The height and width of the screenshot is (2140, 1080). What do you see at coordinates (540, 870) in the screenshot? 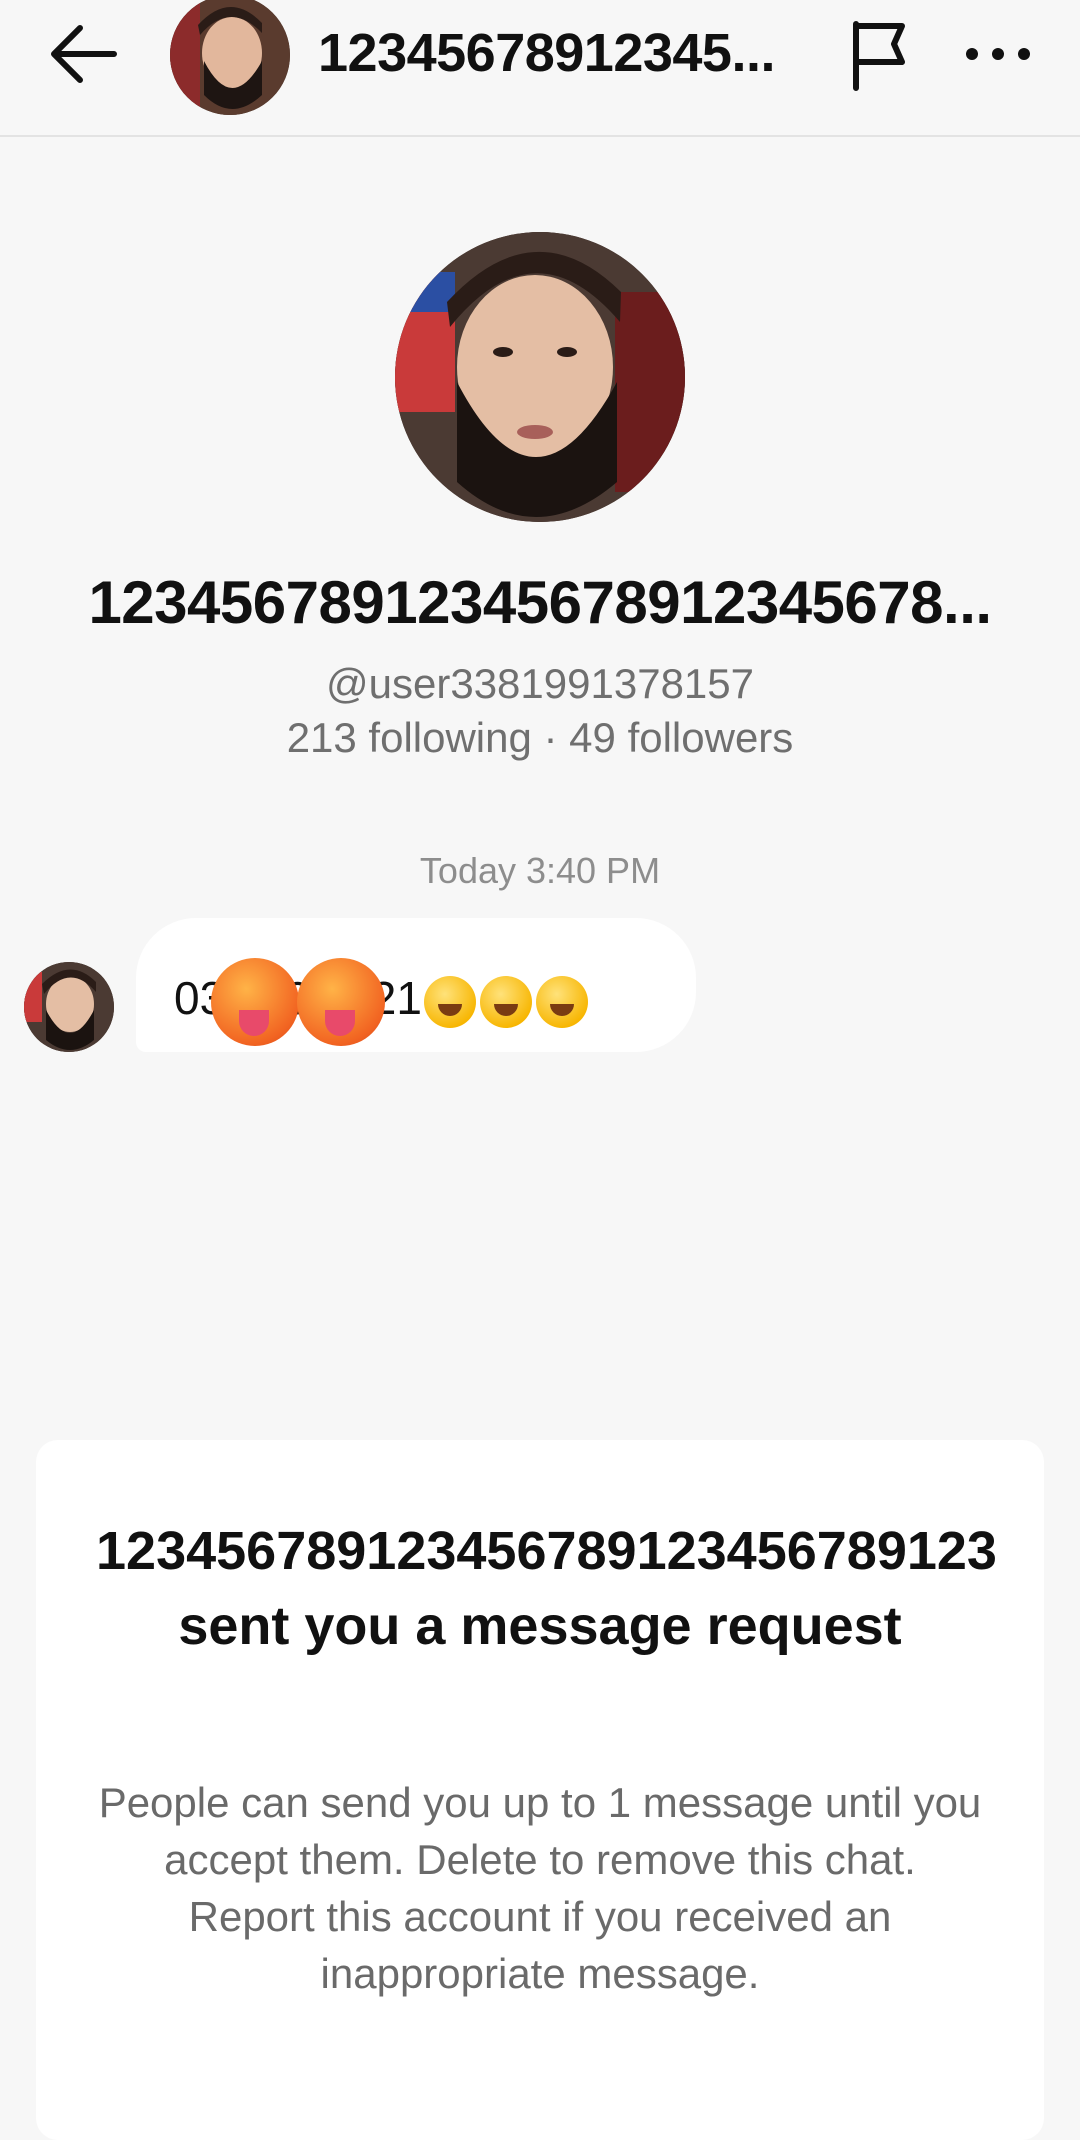
I see `message-timestamp: Today 3:40 PM` at bounding box center [540, 870].